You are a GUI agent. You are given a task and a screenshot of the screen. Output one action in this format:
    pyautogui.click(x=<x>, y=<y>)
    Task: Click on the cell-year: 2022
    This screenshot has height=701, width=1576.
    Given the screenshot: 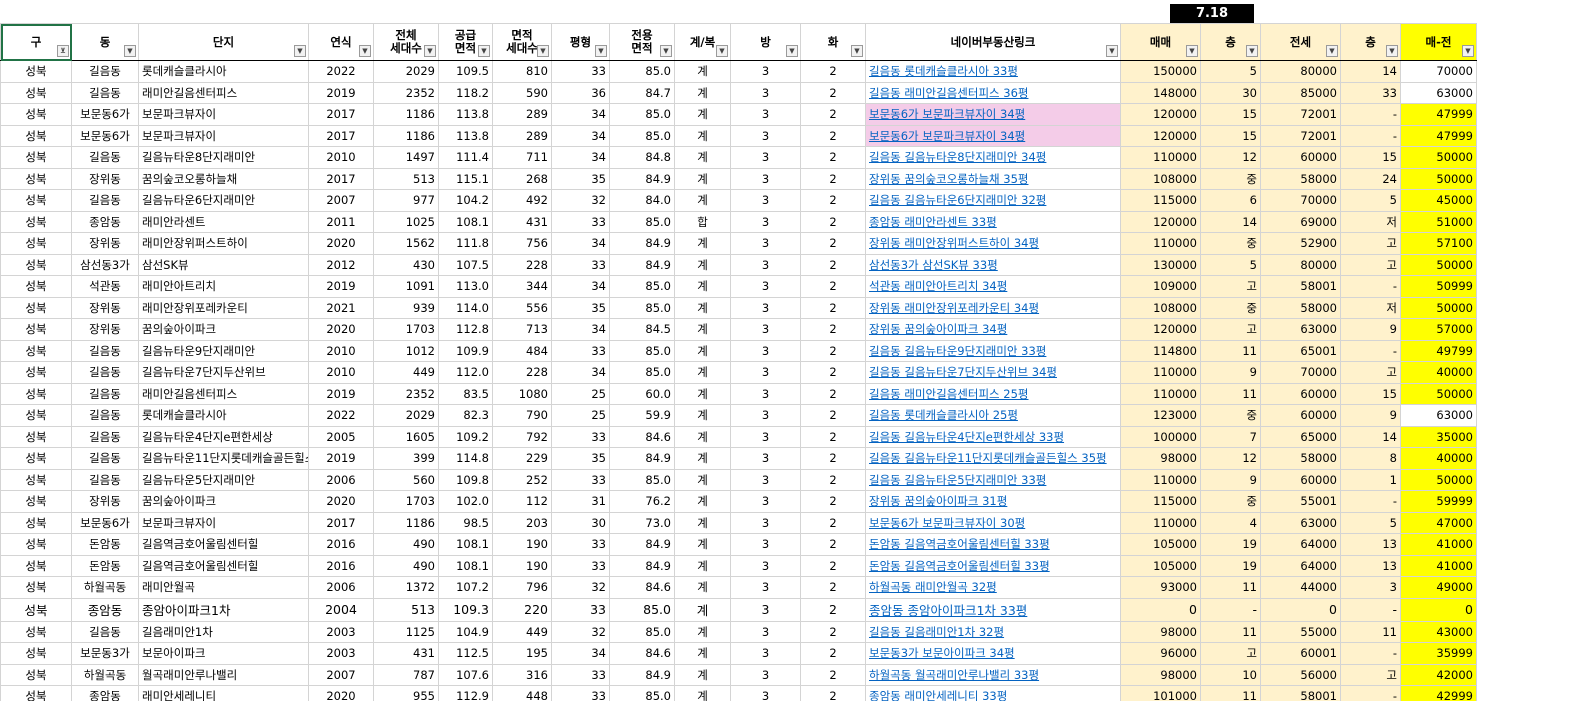 What is the action you would take?
    pyautogui.click(x=341, y=71)
    